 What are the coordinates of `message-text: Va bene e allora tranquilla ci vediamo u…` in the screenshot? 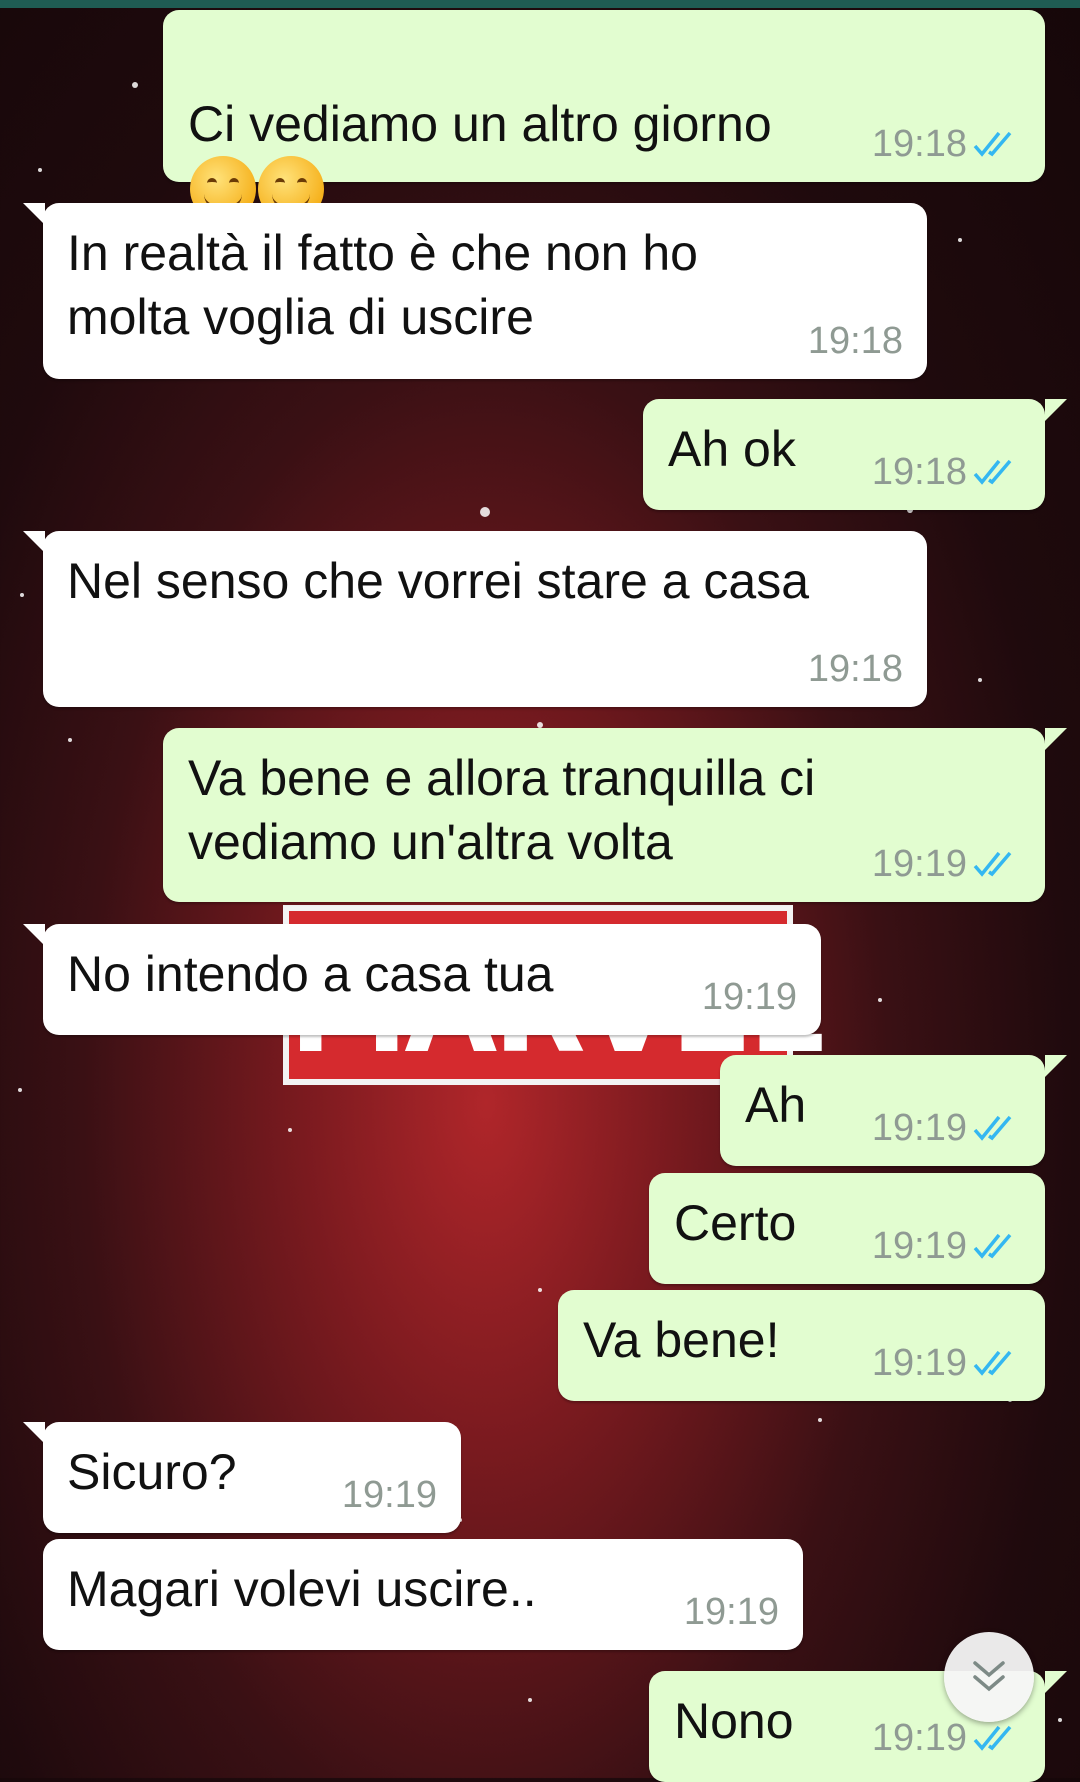 It's located at (502, 810).